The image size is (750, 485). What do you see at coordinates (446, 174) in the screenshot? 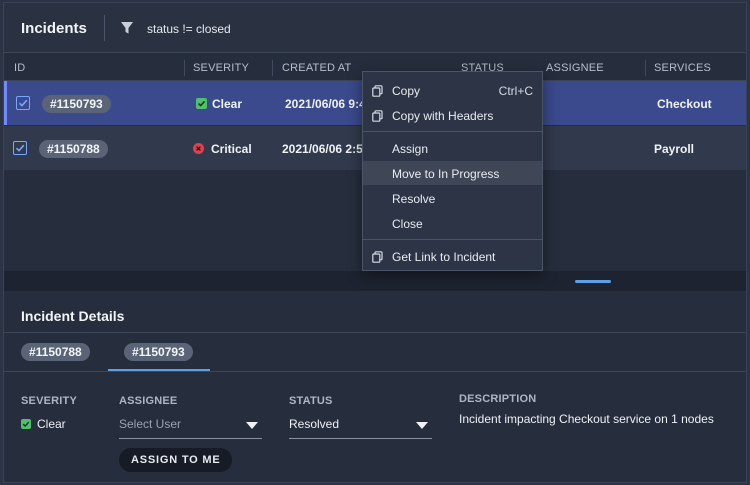
I see `menu-item-label: Move to In Progress` at bounding box center [446, 174].